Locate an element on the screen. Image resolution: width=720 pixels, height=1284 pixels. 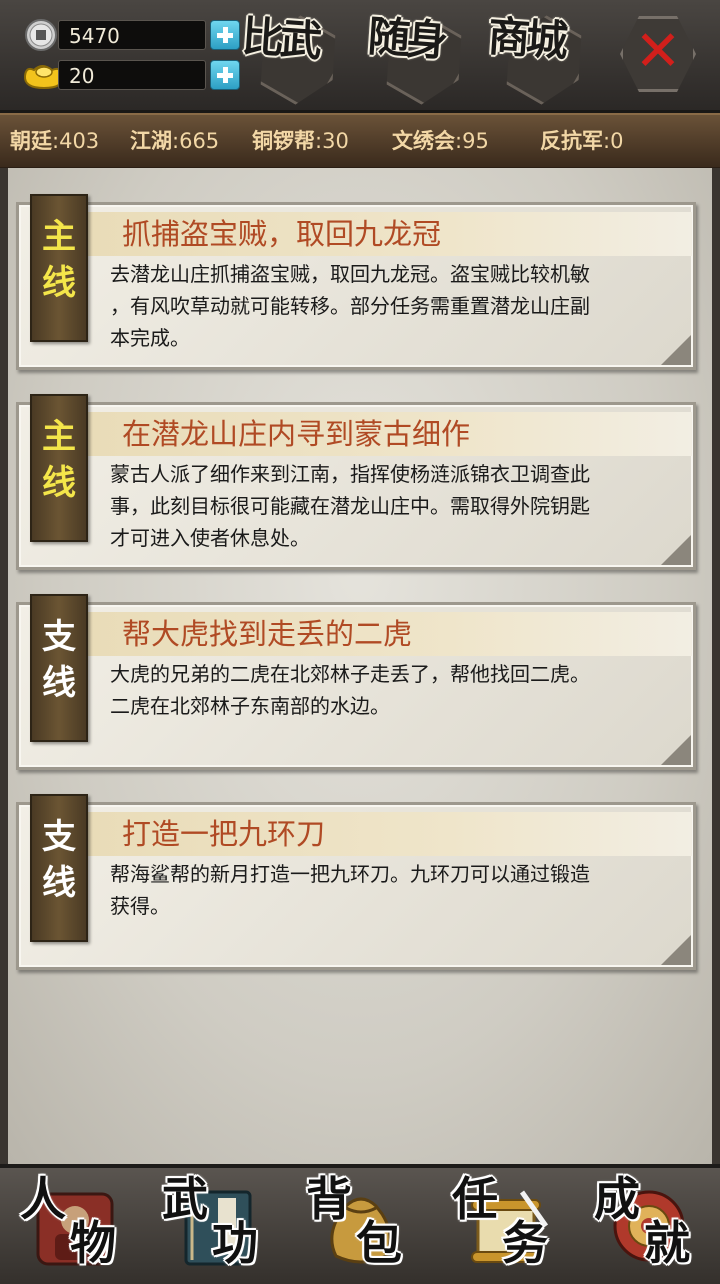
nav-char-1: 人 is located at coordinates (43, 1199).